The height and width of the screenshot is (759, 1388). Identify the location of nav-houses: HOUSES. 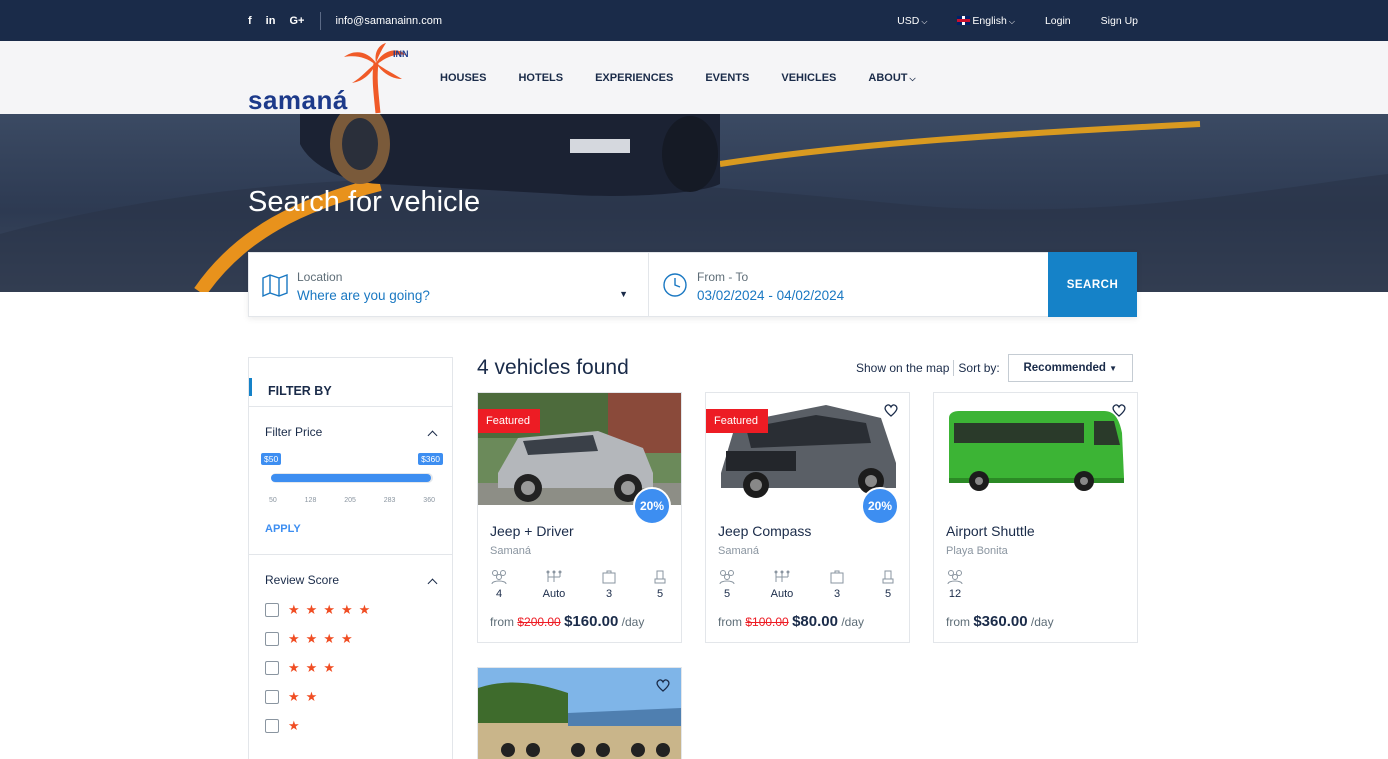
(463, 78).